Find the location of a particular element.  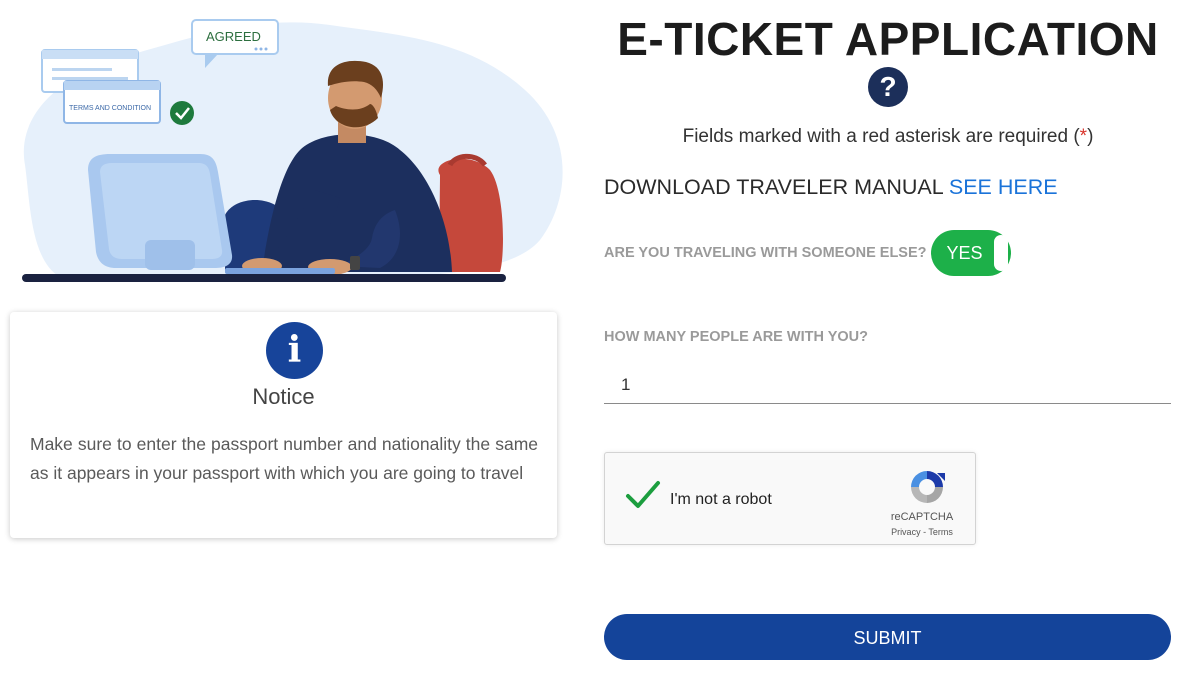

recaptcha-logo-icon is located at coordinates (928, 487).